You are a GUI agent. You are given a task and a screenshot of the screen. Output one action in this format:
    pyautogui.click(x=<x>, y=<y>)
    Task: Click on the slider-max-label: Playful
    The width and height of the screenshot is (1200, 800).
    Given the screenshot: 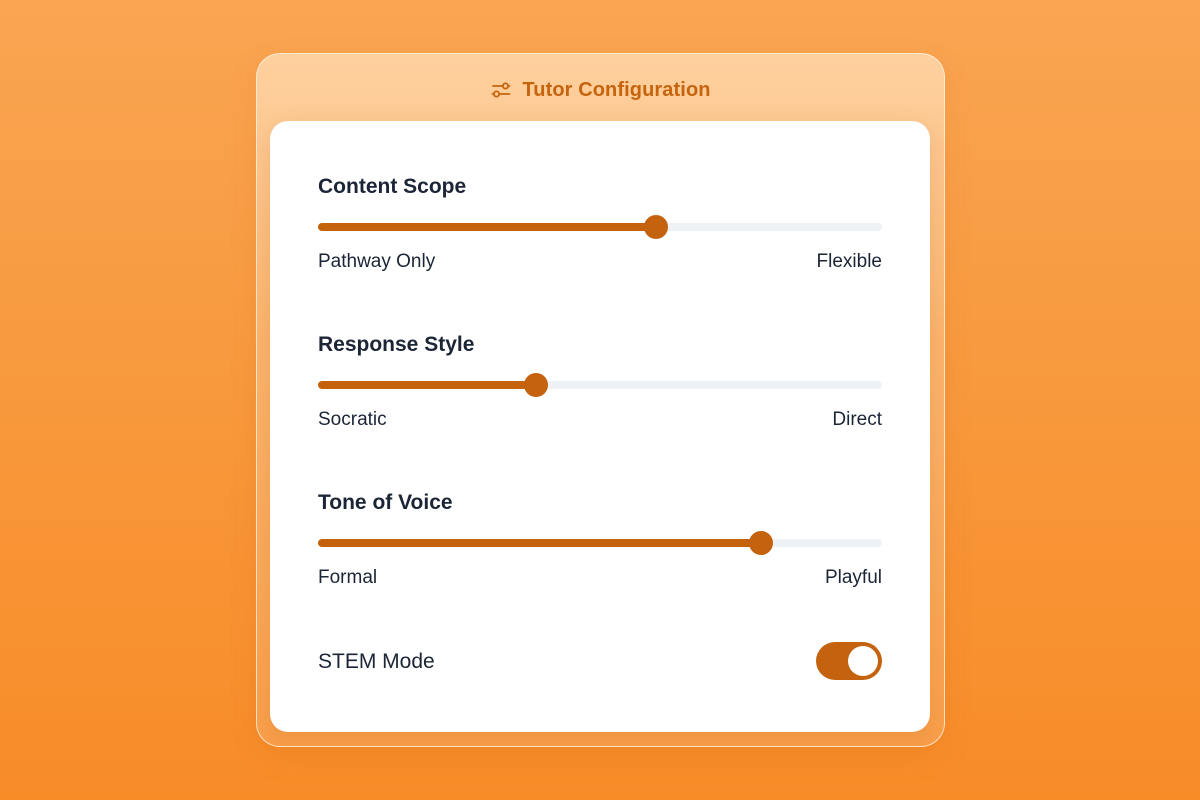 What is the action you would take?
    pyautogui.click(x=853, y=577)
    